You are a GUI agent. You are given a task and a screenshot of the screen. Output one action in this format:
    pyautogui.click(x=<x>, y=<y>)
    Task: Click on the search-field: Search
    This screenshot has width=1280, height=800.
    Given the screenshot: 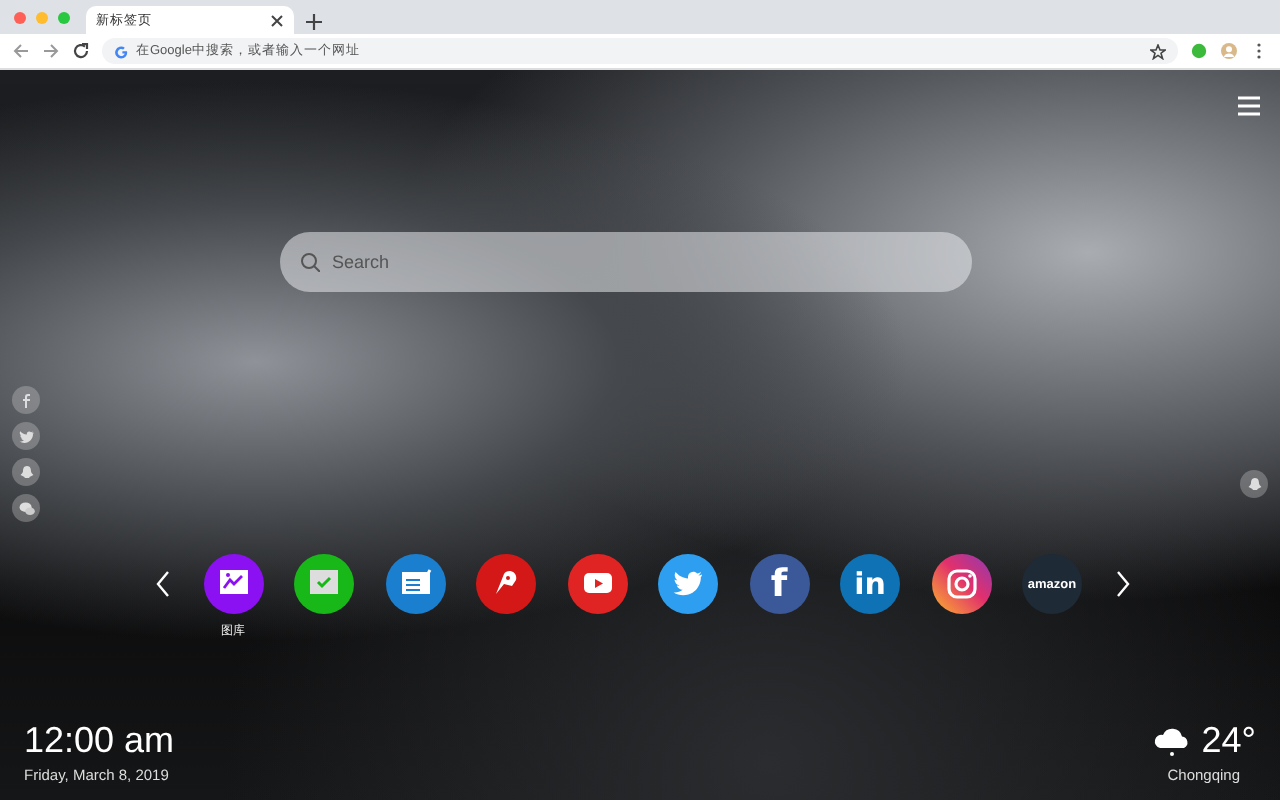 What is the action you would take?
    pyautogui.click(x=626, y=262)
    